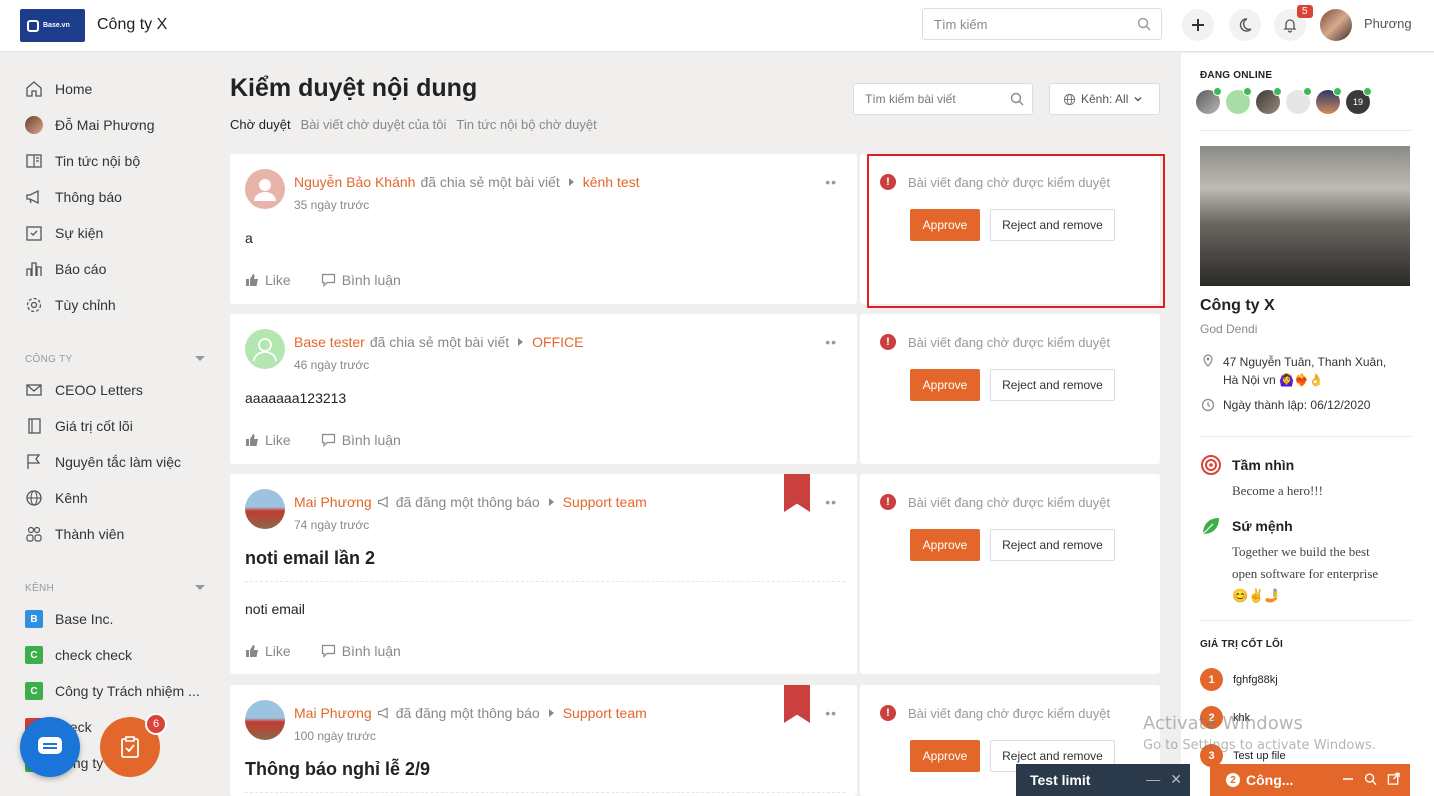  Describe the element at coordinates (1176, 779) in the screenshot. I see `close-icon: ✕` at that location.